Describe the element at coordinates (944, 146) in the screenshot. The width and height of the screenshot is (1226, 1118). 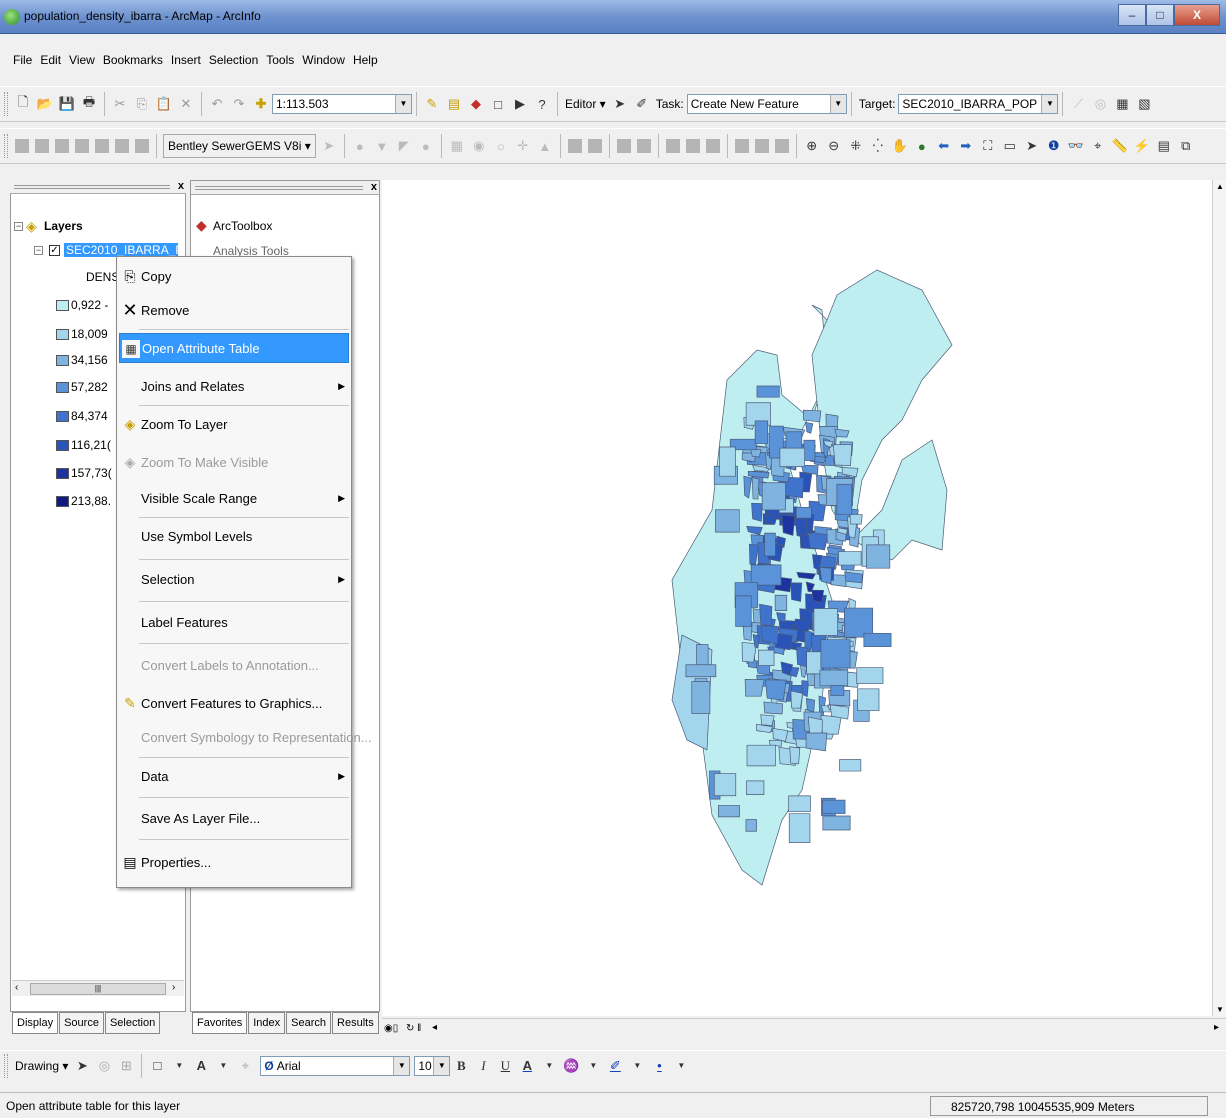
I see `back-extent-icon: ⬅` at that location.